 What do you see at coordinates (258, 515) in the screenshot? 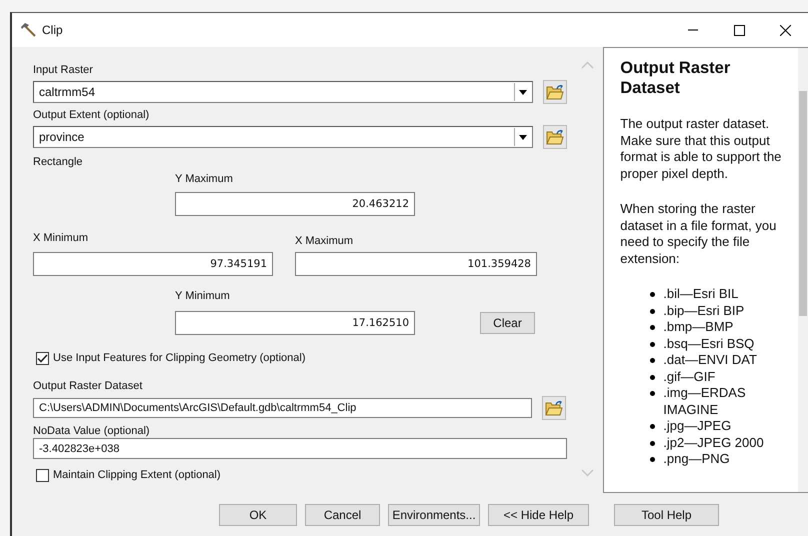
I see `dialog-button: OK` at bounding box center [258, 515].